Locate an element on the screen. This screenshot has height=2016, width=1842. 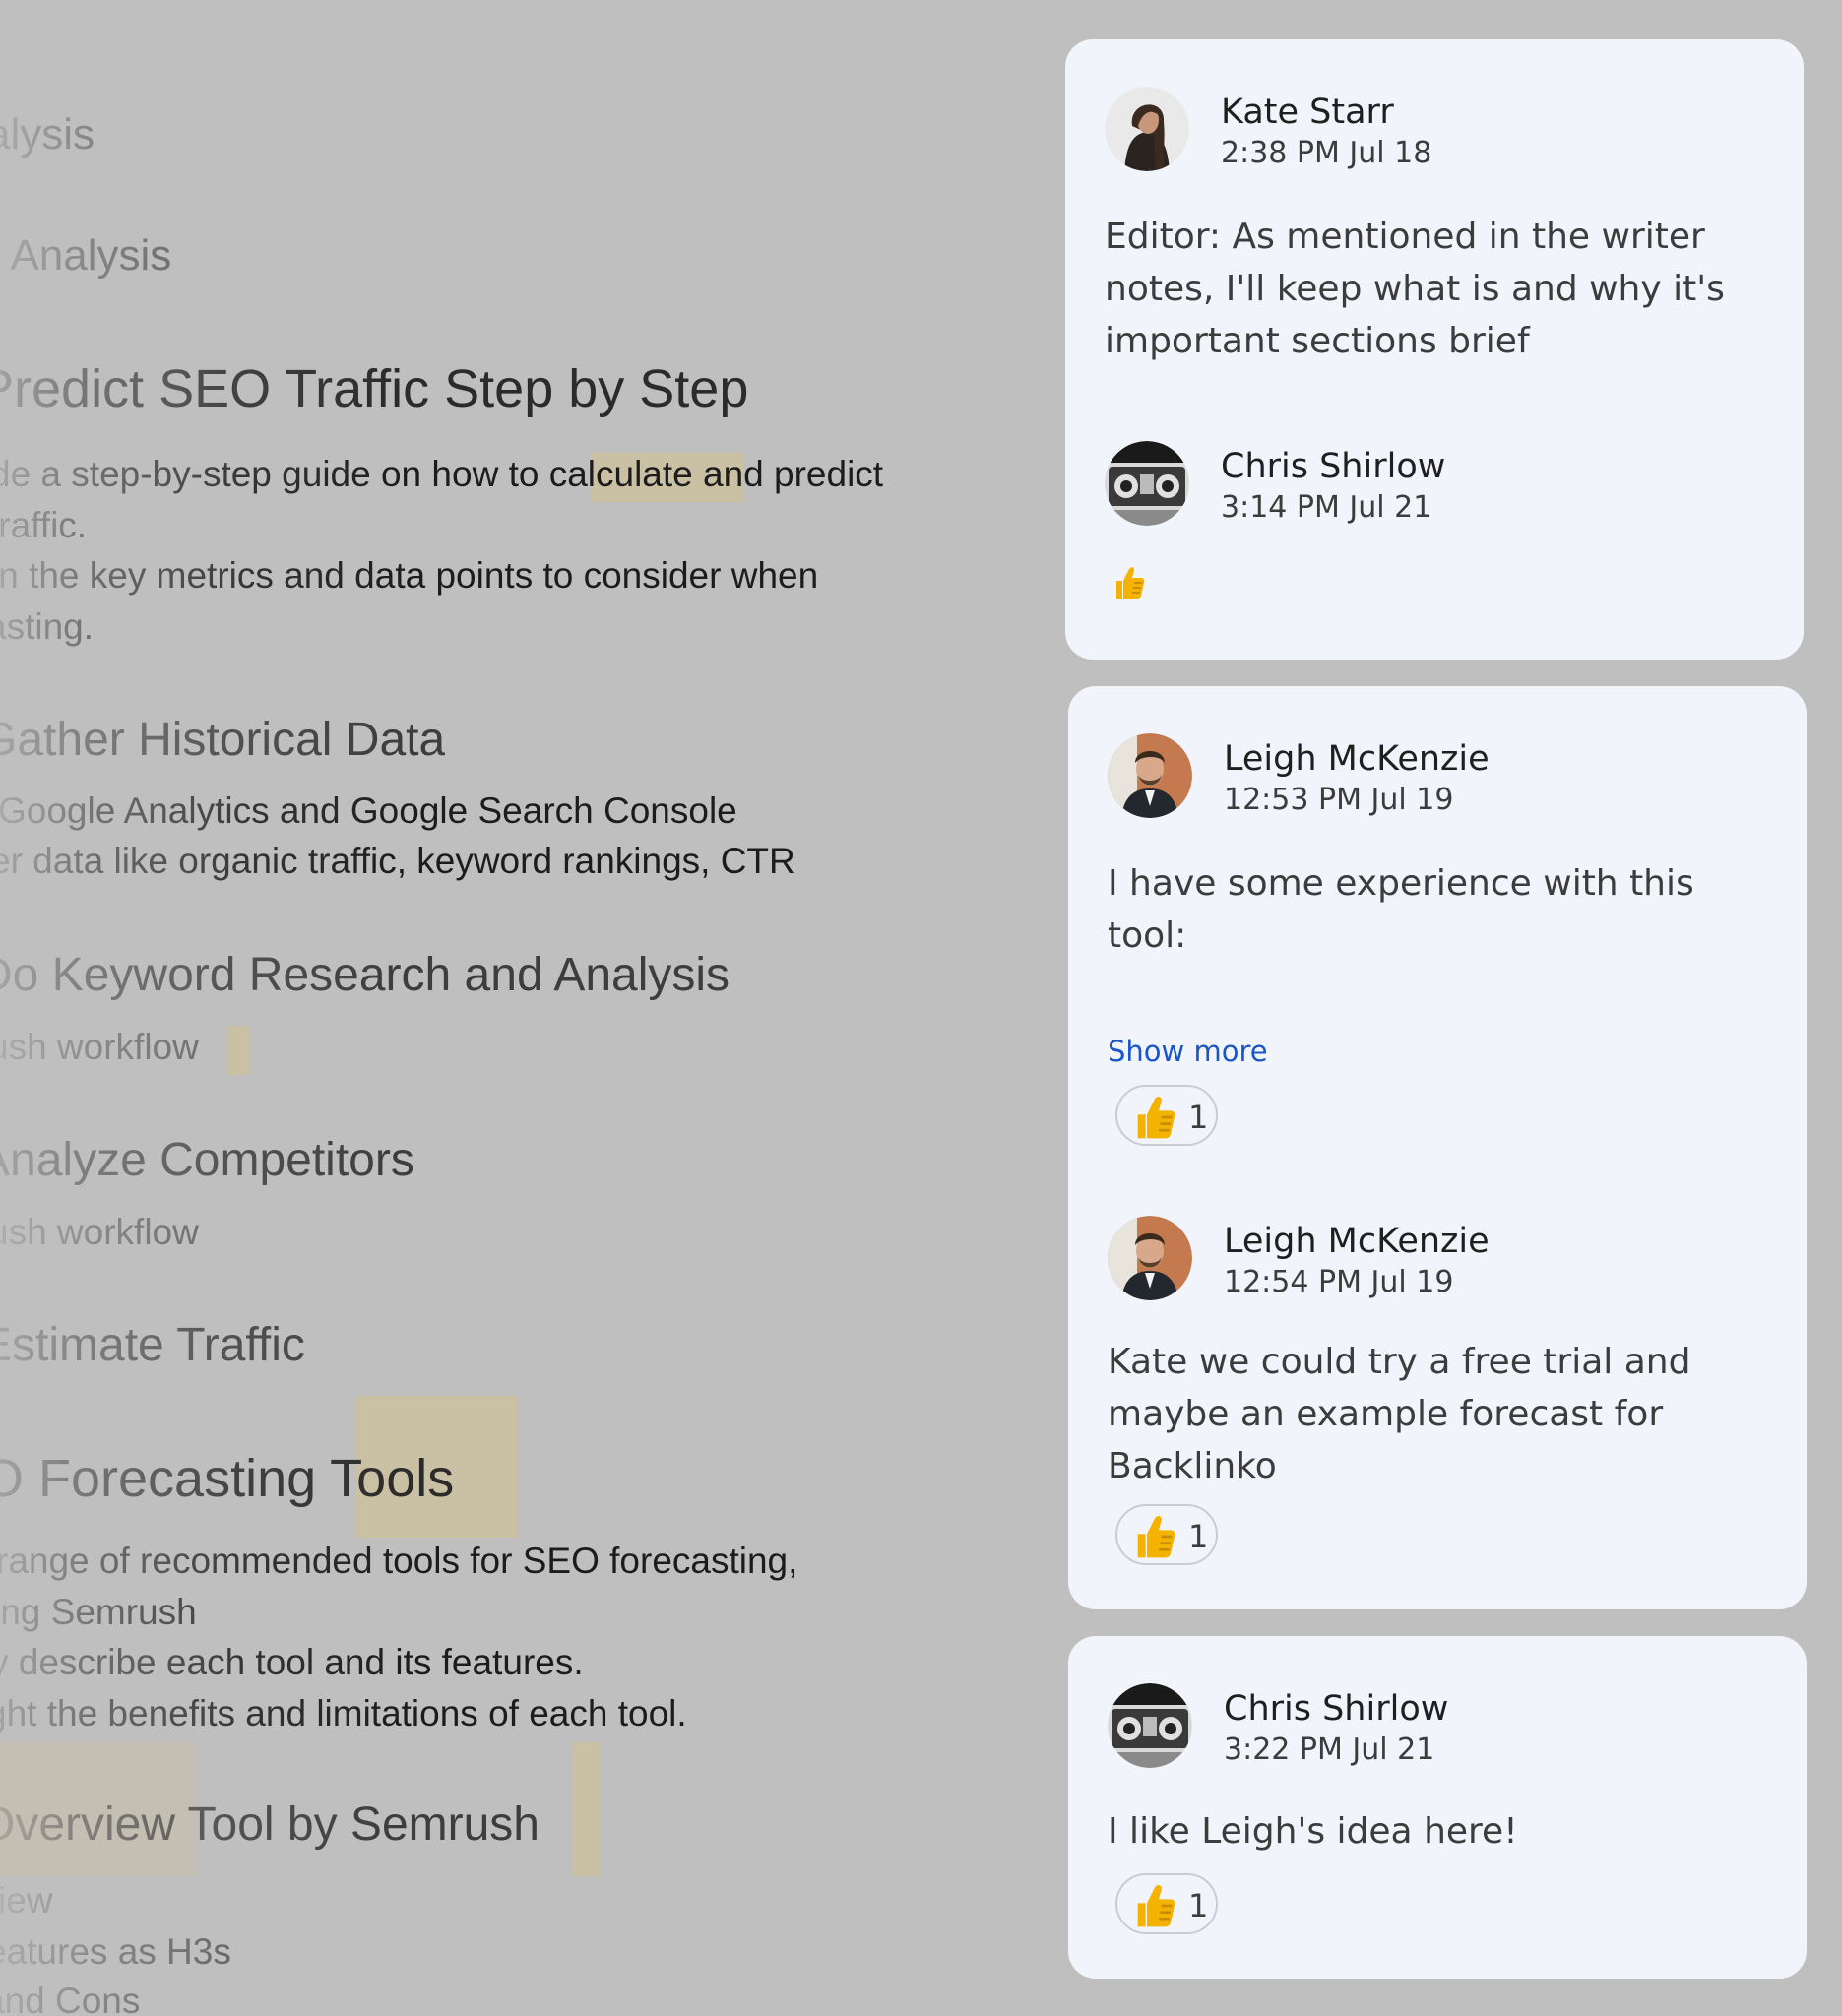
comment-text: I like Leigh's idea here! is located at coordinates (1313, 1831).